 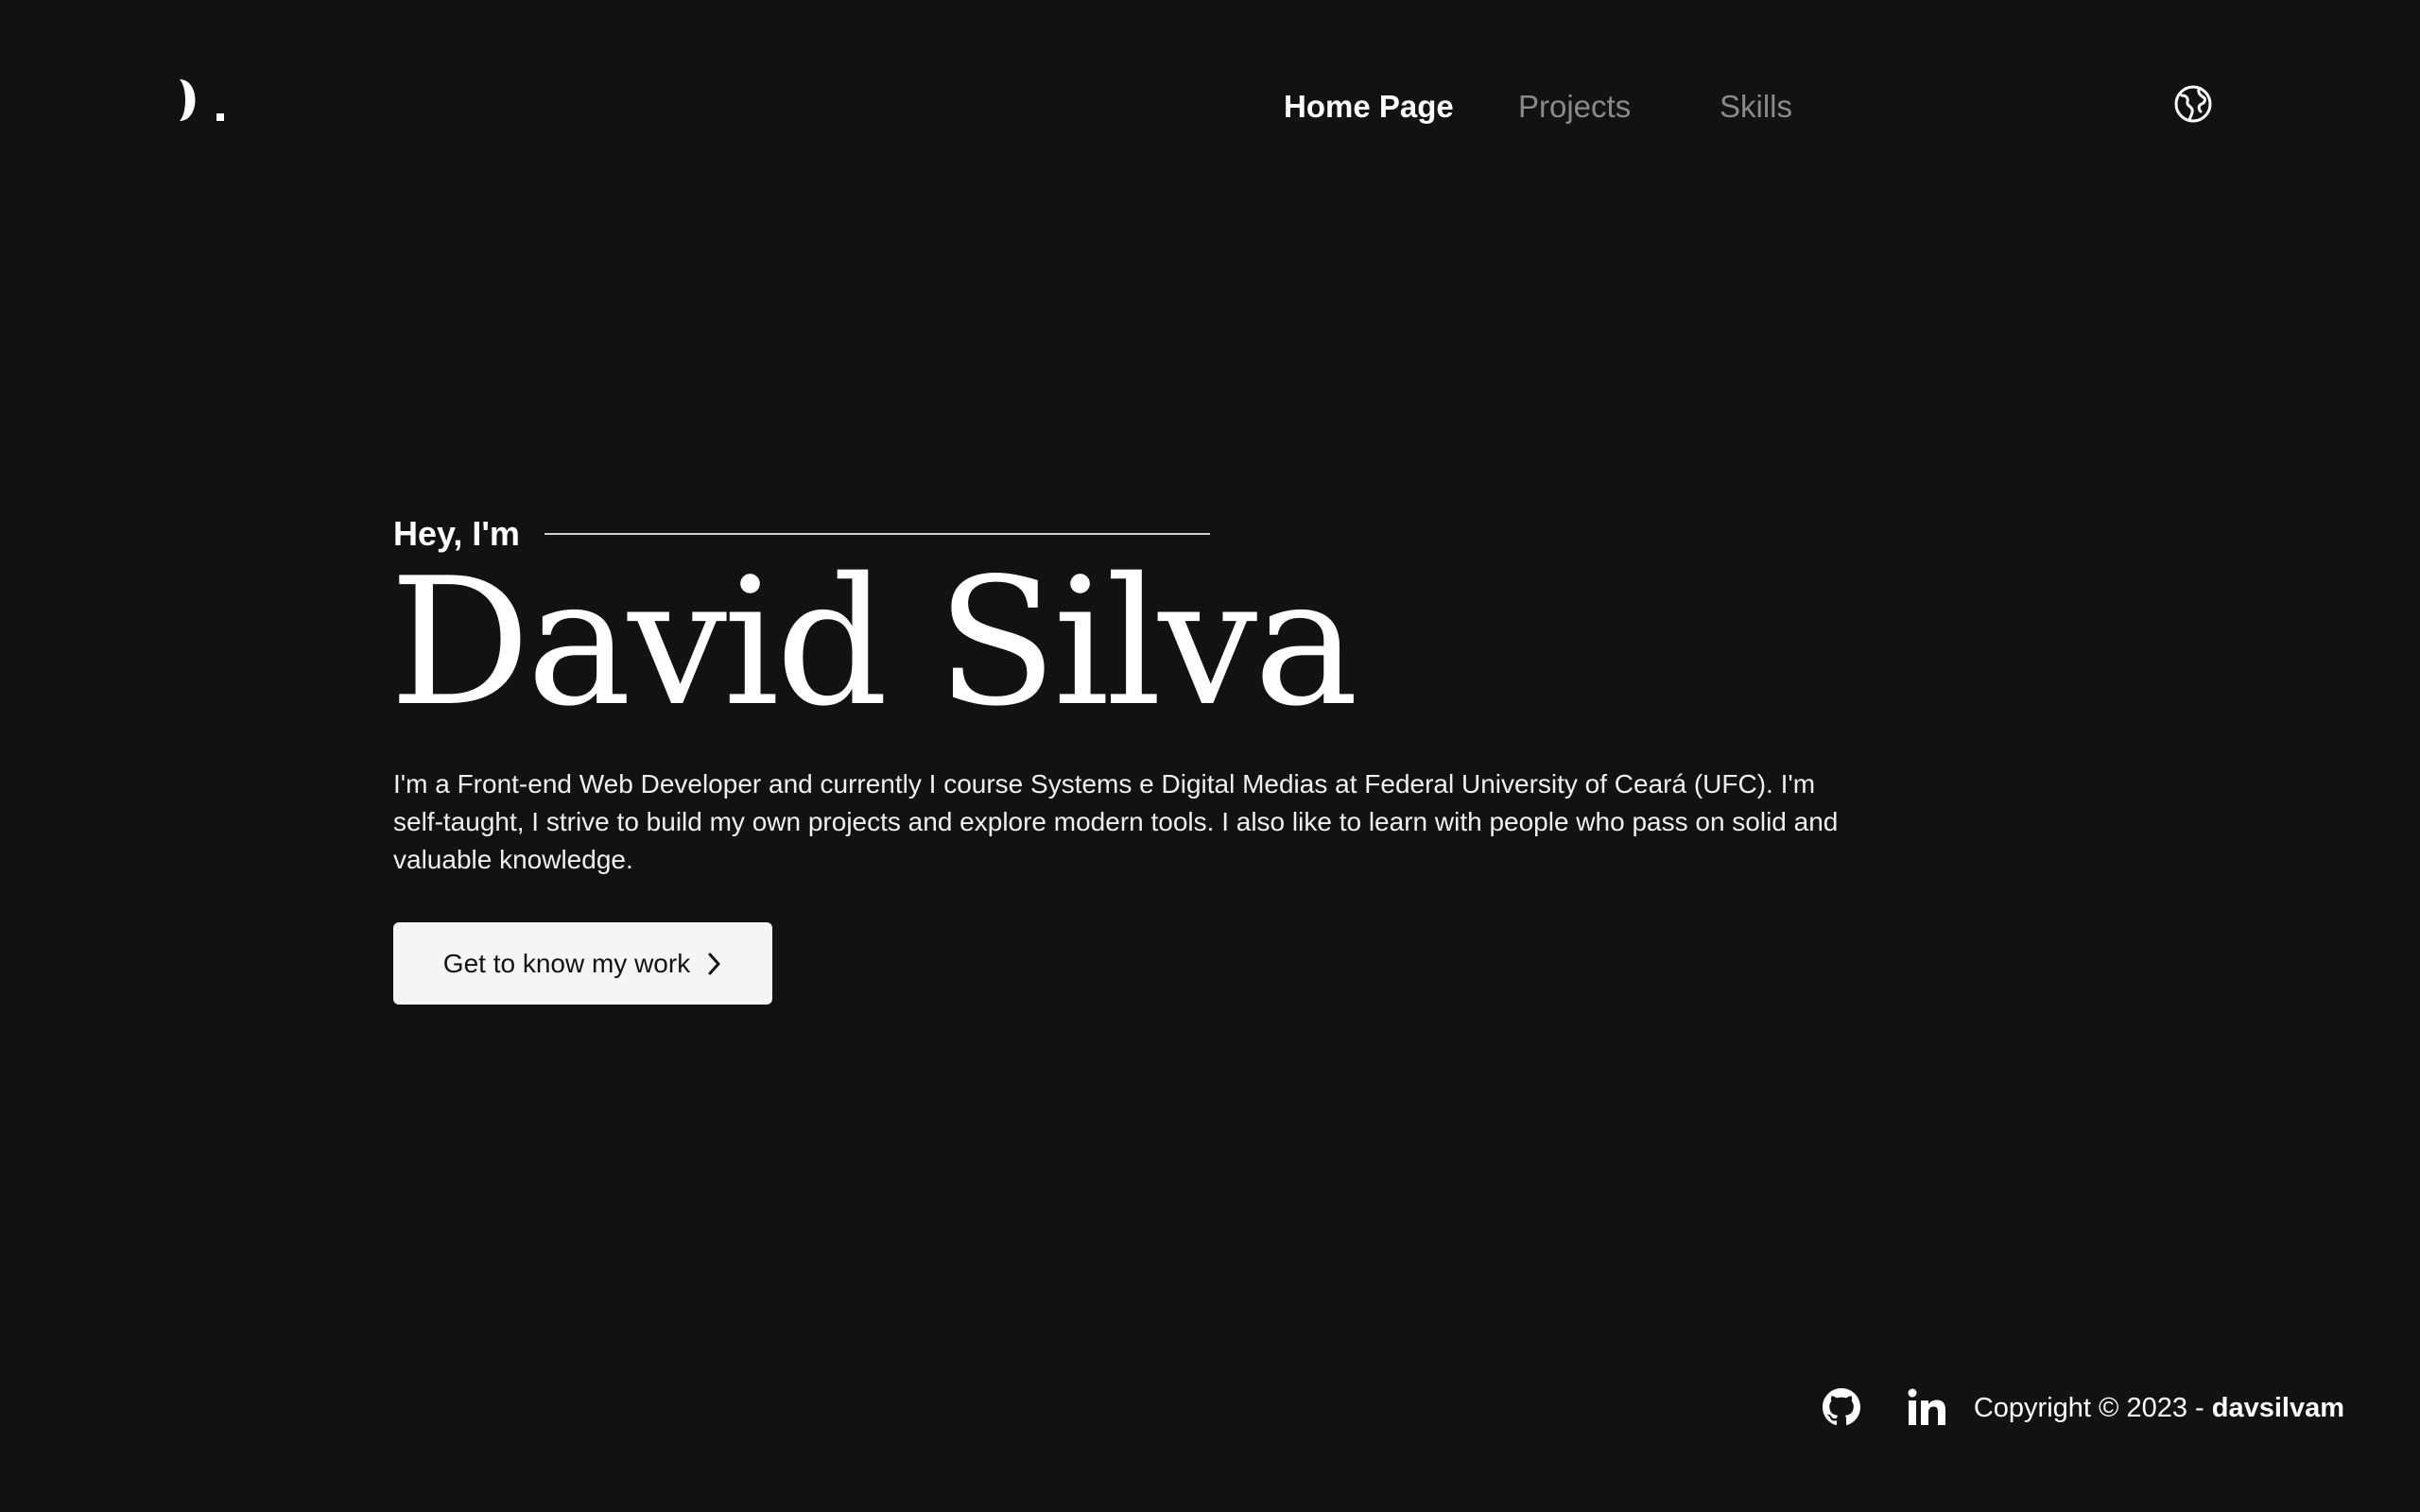 I want to click on copyright: Copyright © 2023 - davsilvam, so click(x=2159, y=1408).